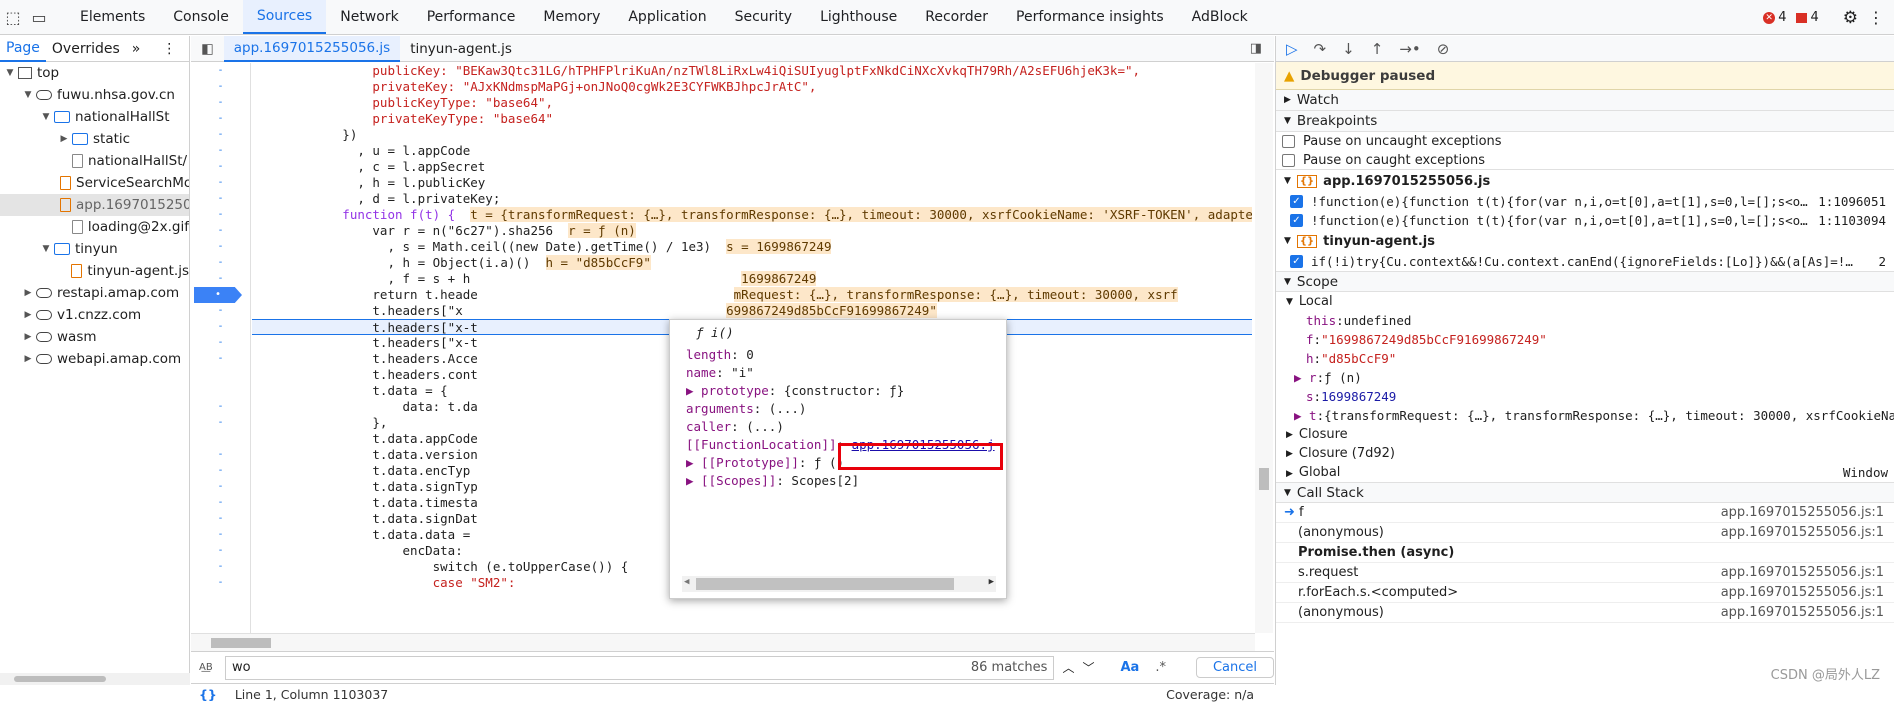  Describe the element at coordinates (1129, 667) in the screenshot. I see `match-case-button: Aa` at that location.